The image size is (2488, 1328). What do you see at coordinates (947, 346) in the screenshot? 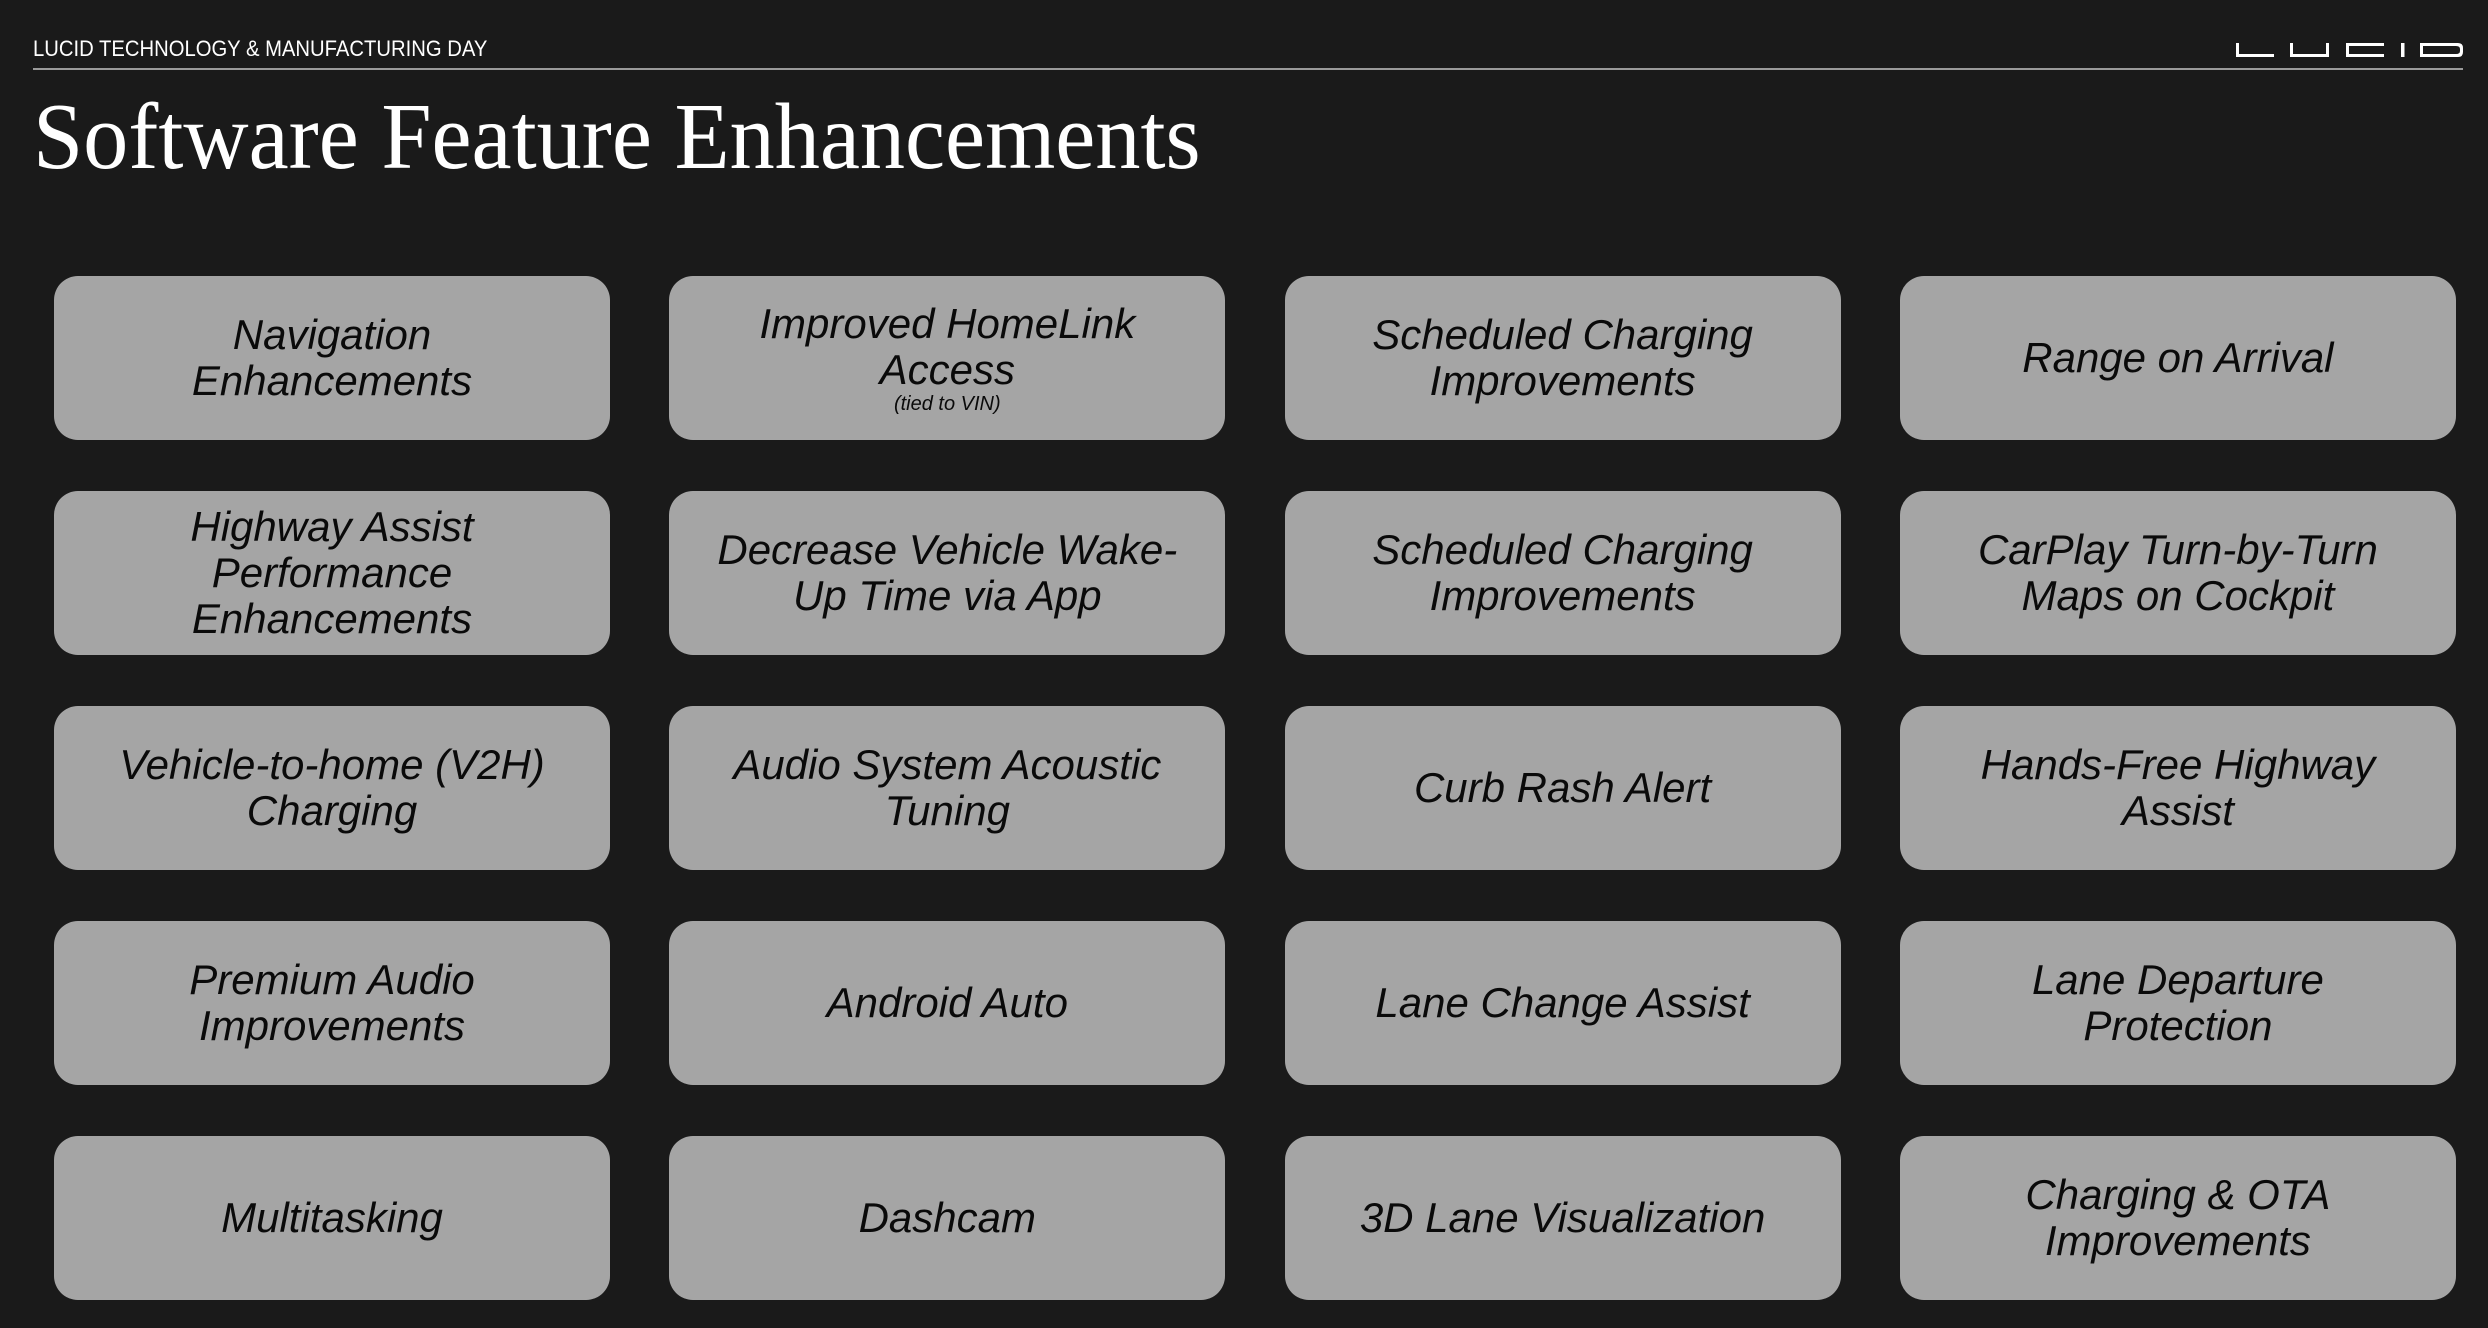
I see `feature-title: Improved HomeLink Access` at bounding box center [947, 346].